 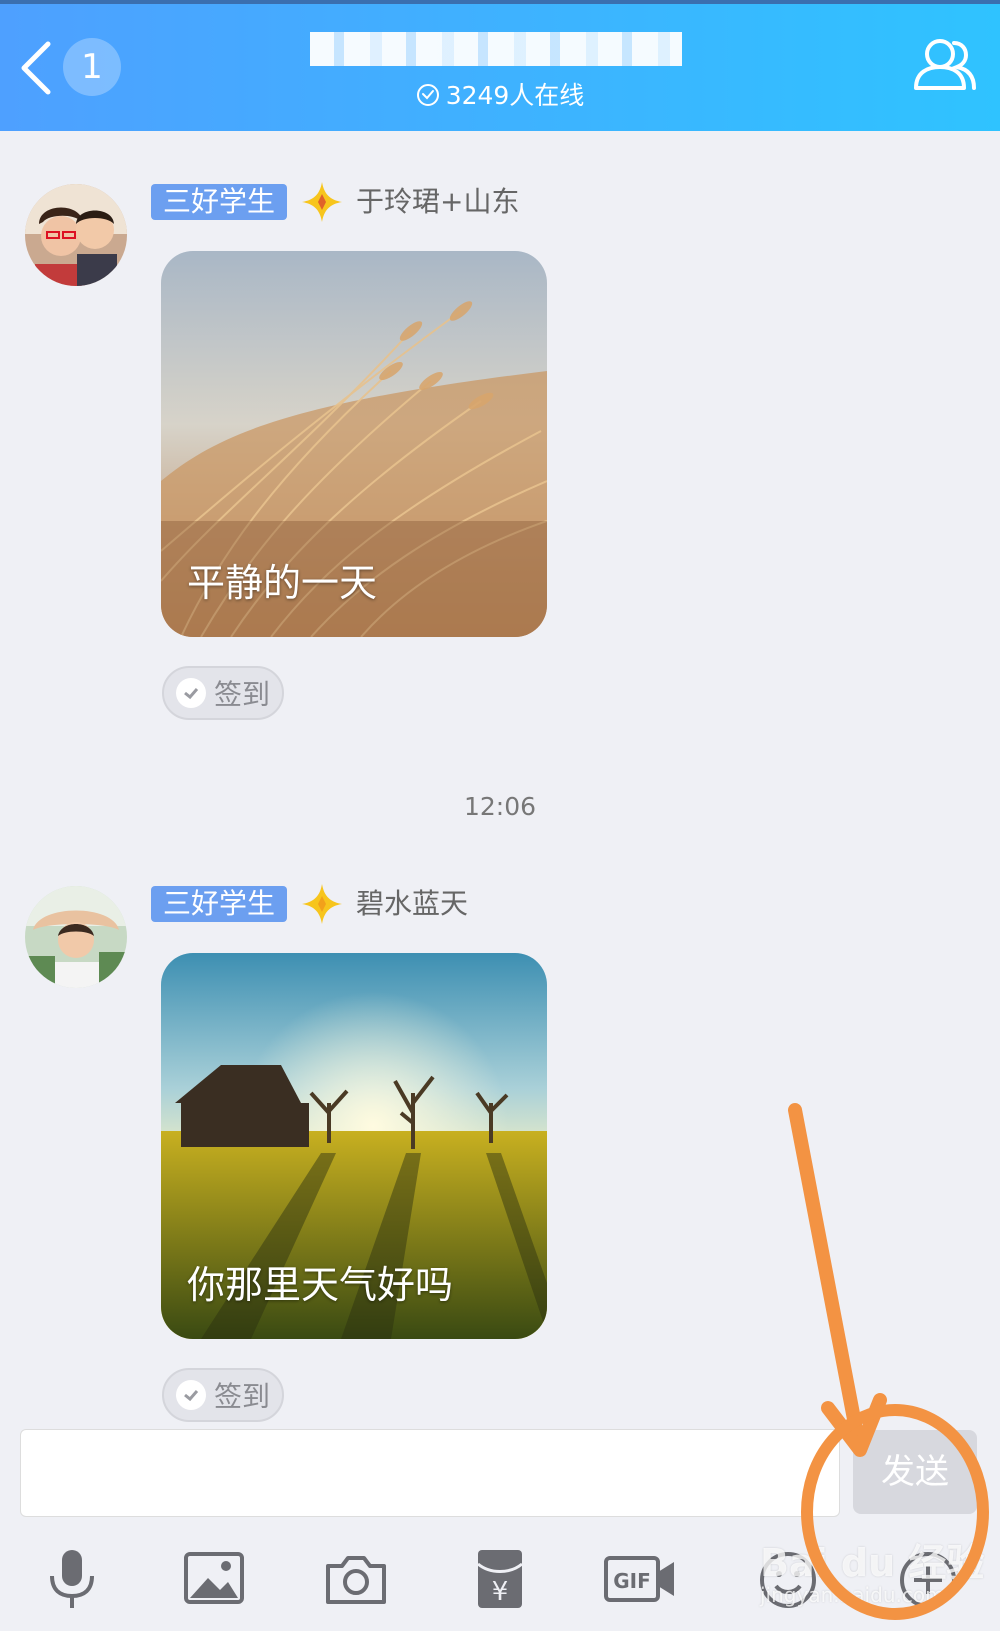 I want to click on online-count: 3249人在线, so click(x=500, y=94).